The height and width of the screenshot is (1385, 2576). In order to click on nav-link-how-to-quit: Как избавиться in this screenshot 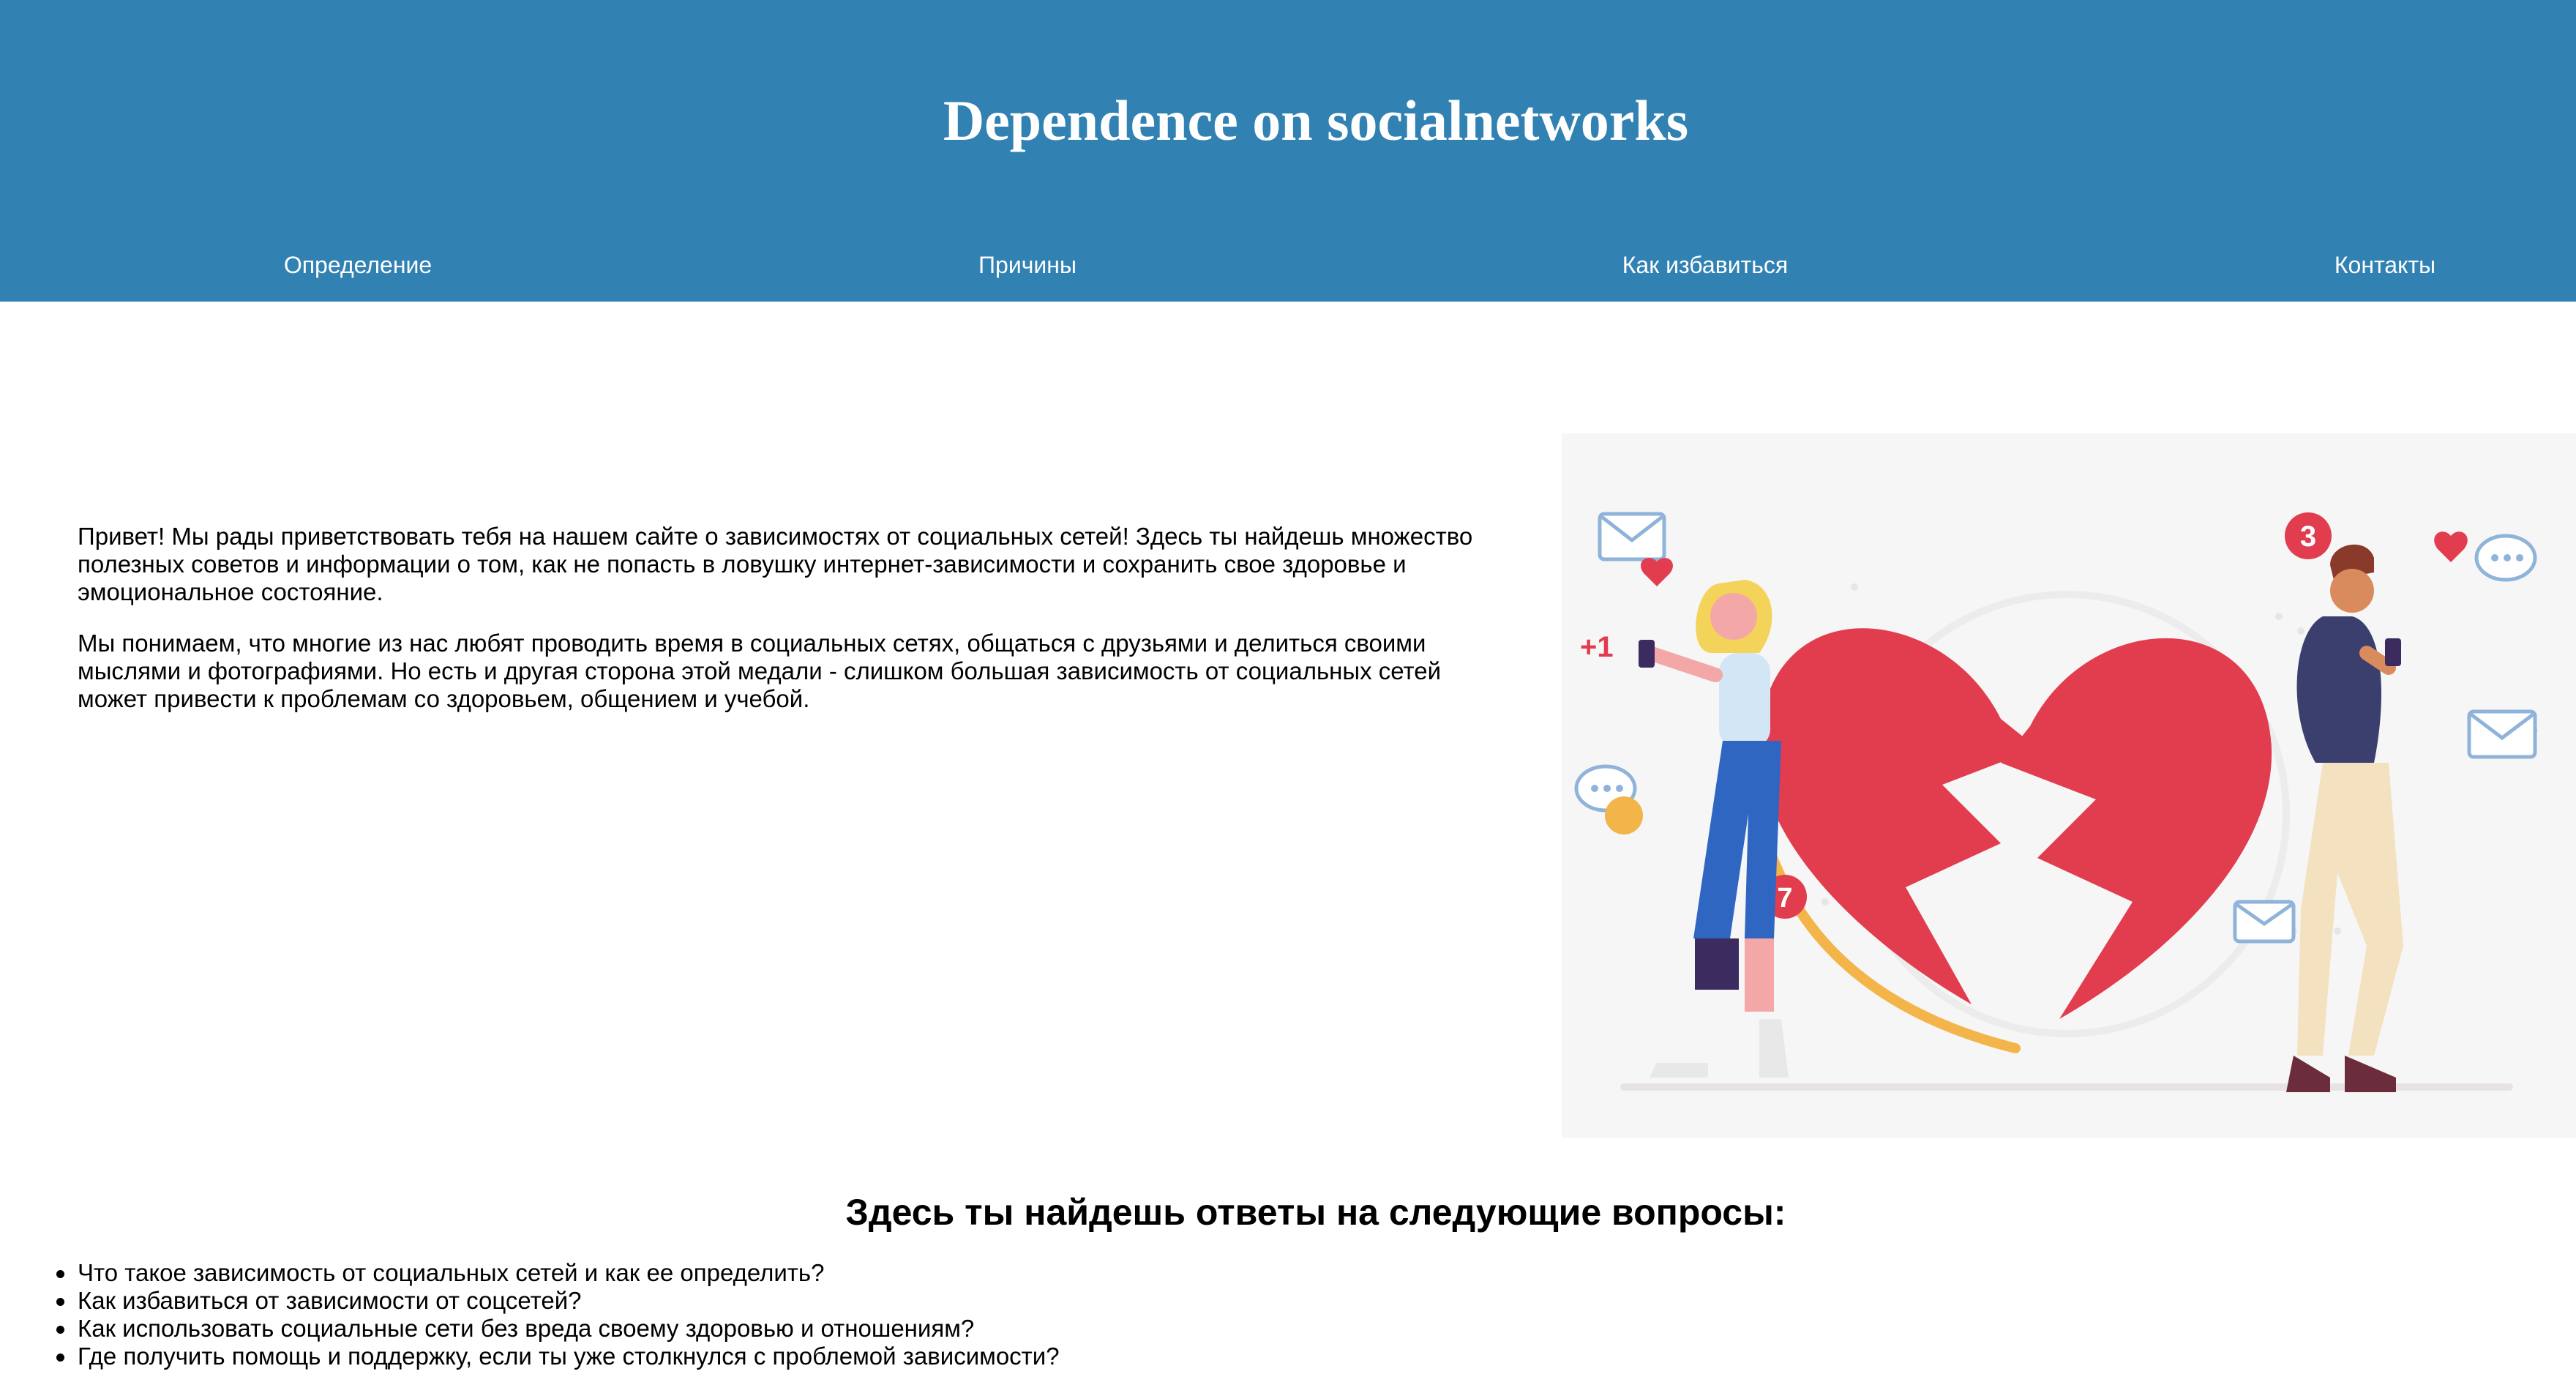, I will do `click(1705, 265)`.